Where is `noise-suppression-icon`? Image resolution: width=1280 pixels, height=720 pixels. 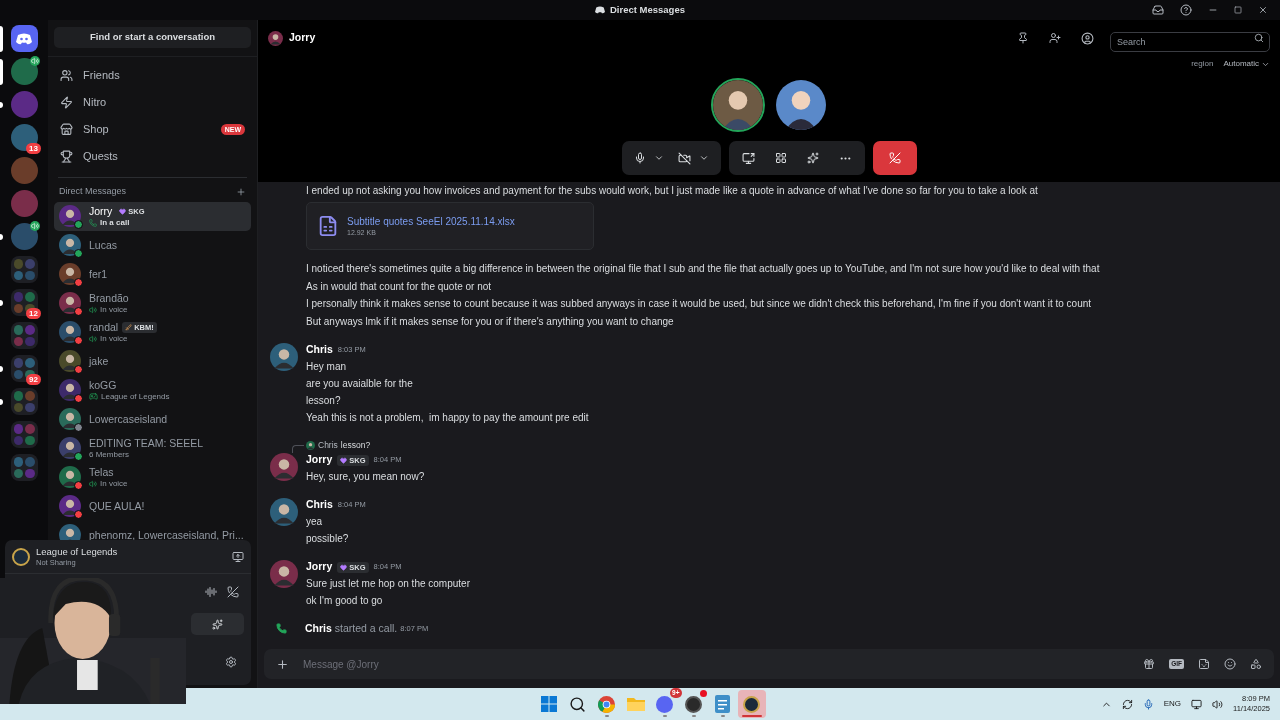
noise-suppression-icon is located at coordinates (211, 592).